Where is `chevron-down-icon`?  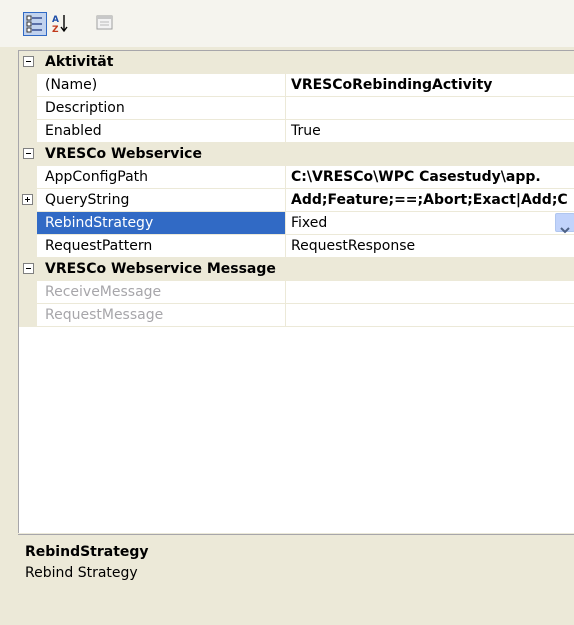
chevron-down-icon is located at coordinates (565, 226).